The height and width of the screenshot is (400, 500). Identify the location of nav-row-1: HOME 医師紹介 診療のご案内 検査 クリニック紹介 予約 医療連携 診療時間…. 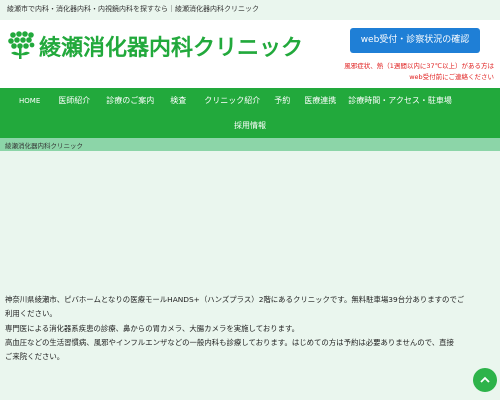
(250, 100).